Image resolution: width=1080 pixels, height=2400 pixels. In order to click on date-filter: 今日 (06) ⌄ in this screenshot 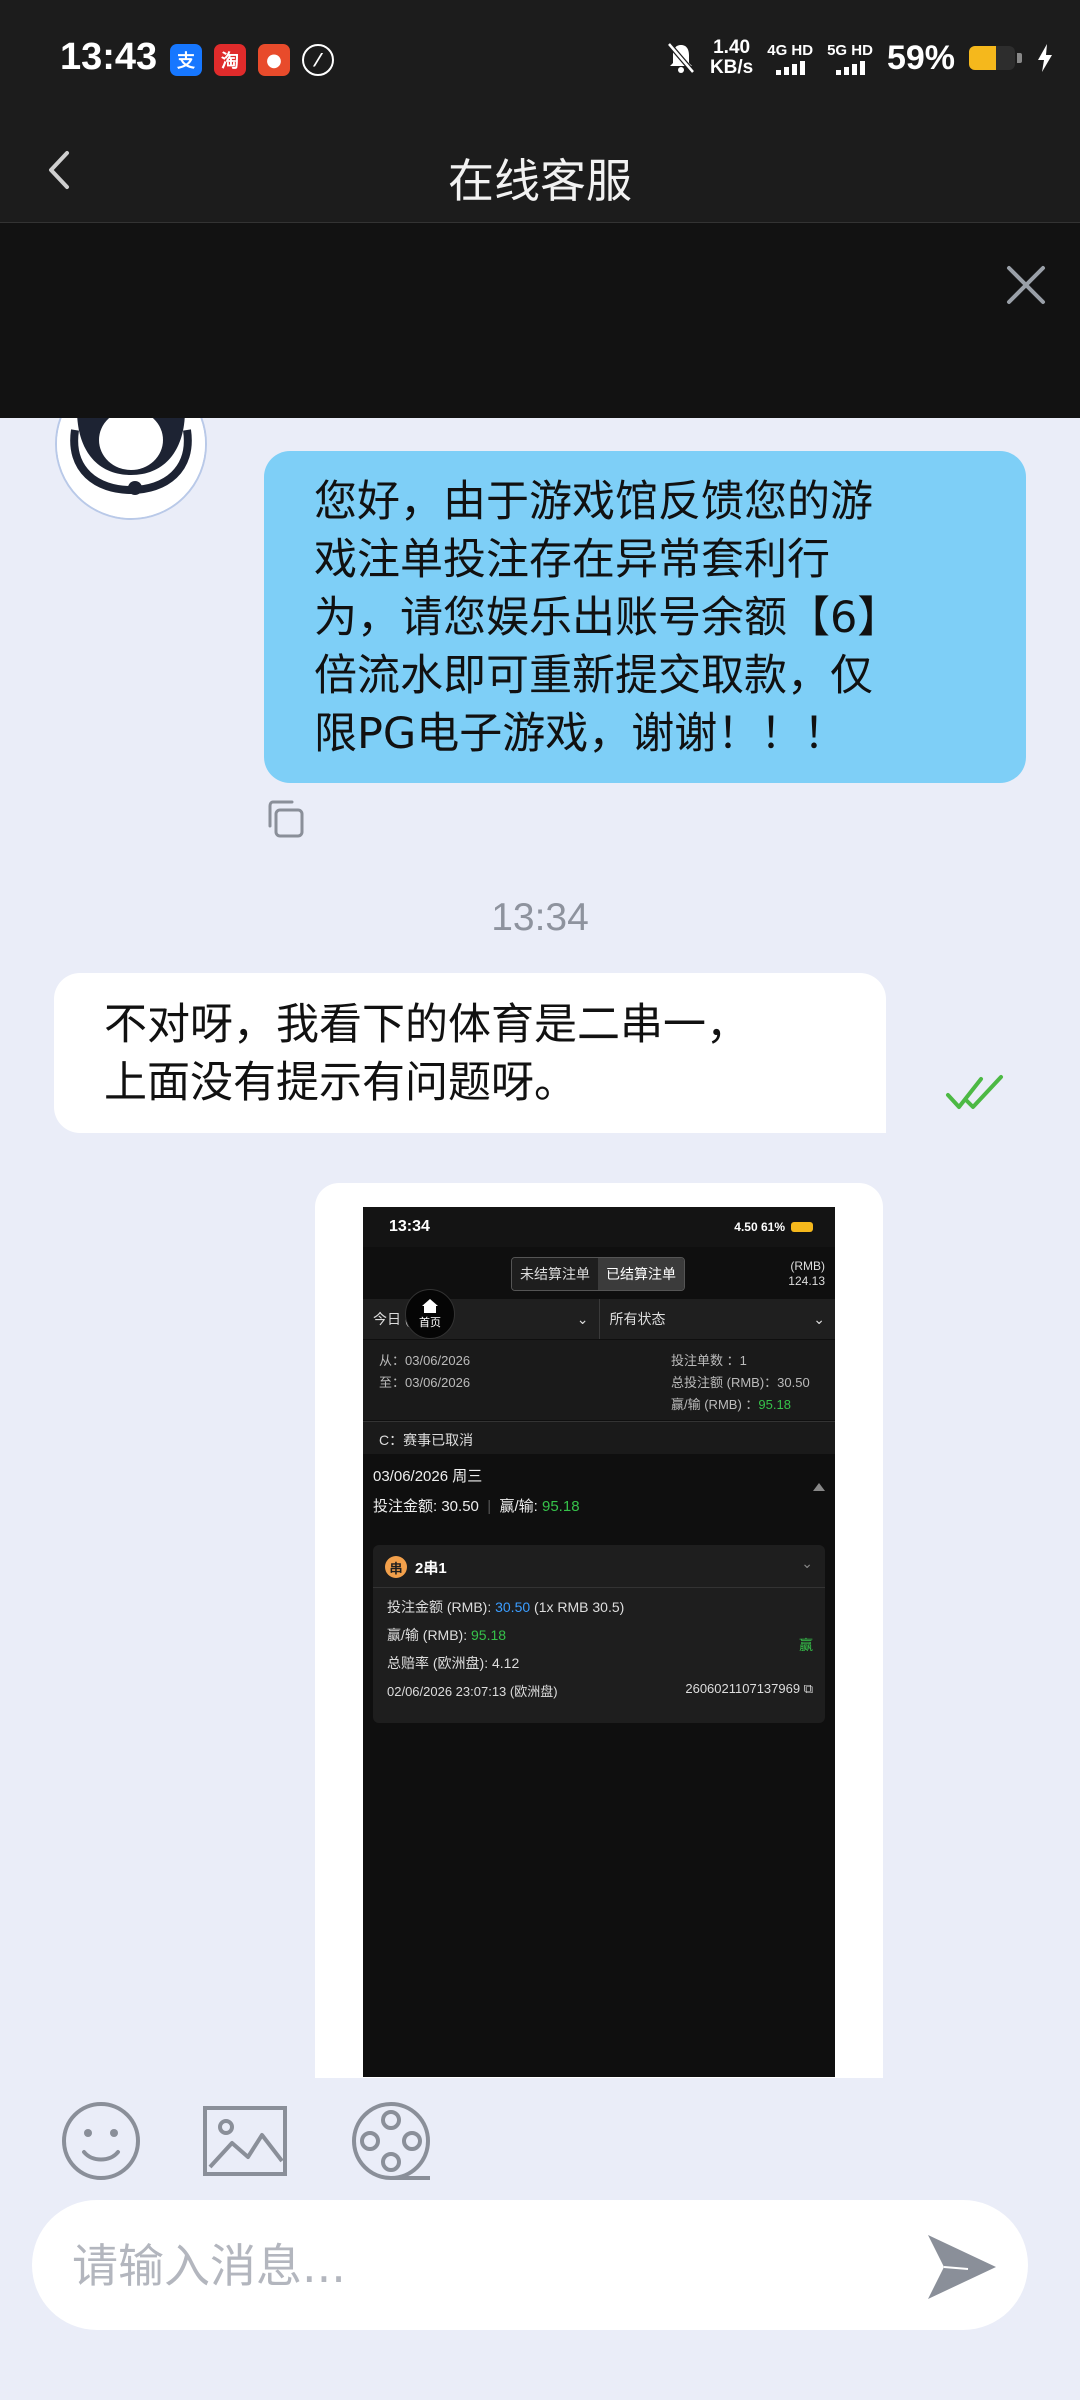, I will do `click(481, 1319)`.